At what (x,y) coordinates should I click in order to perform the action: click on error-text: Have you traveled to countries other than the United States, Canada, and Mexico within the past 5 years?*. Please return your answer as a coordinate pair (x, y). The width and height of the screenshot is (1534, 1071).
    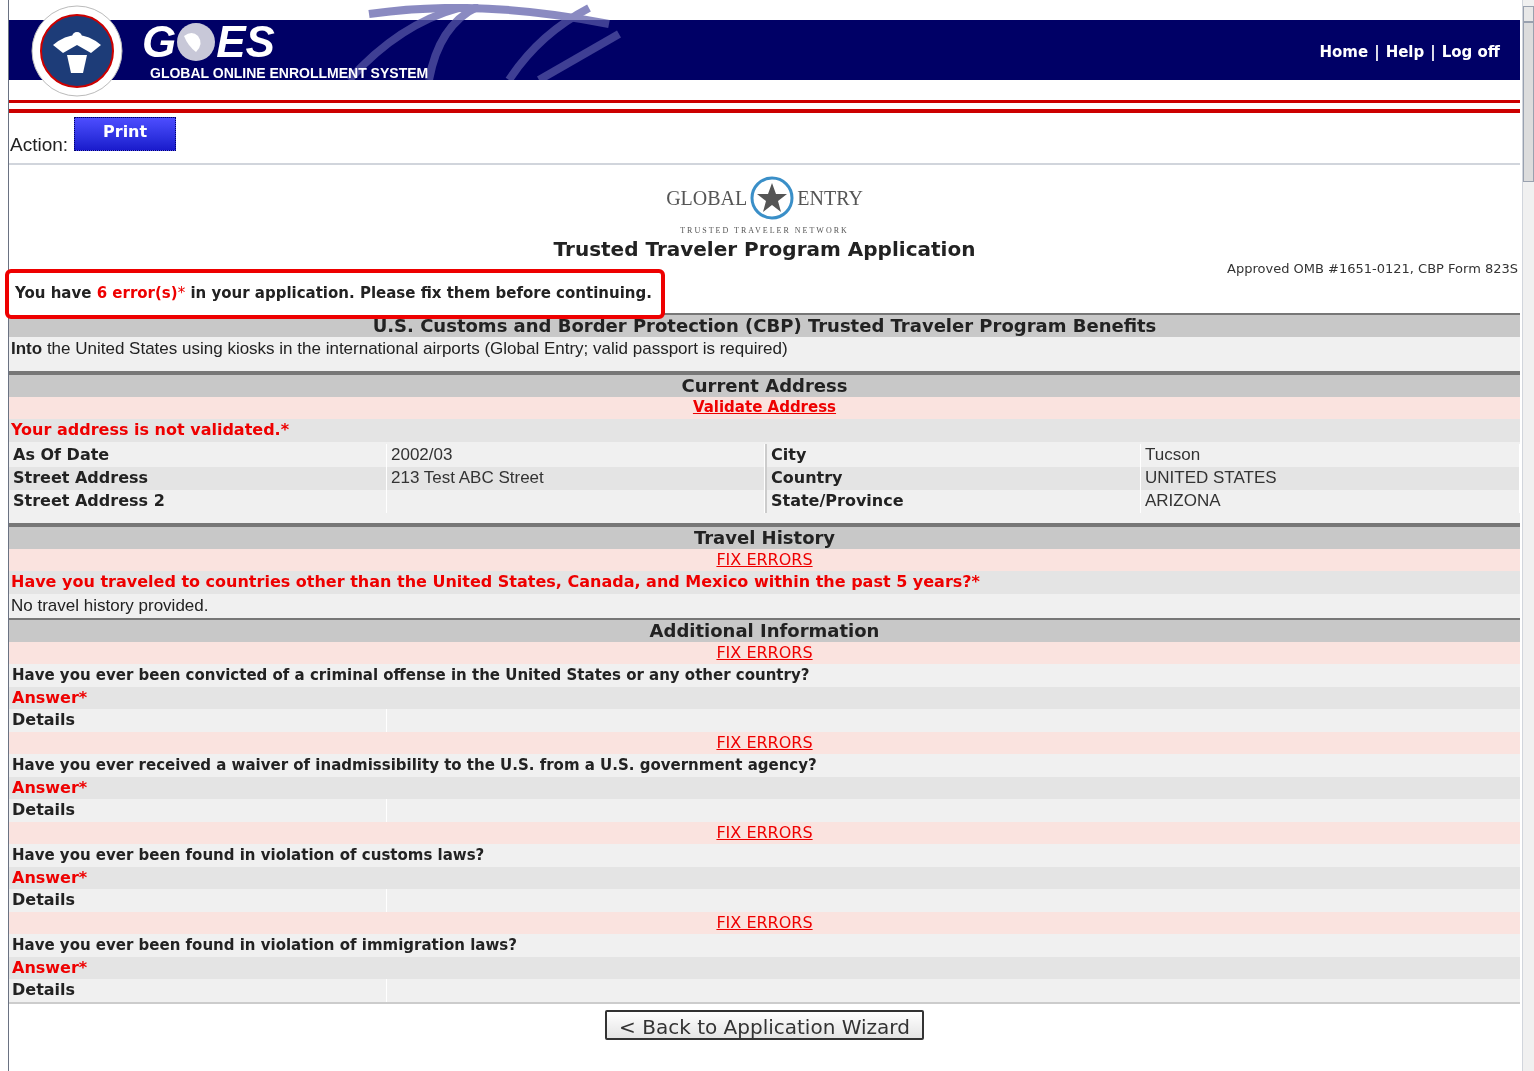
    Looking at the image, I should click on (764, 582).